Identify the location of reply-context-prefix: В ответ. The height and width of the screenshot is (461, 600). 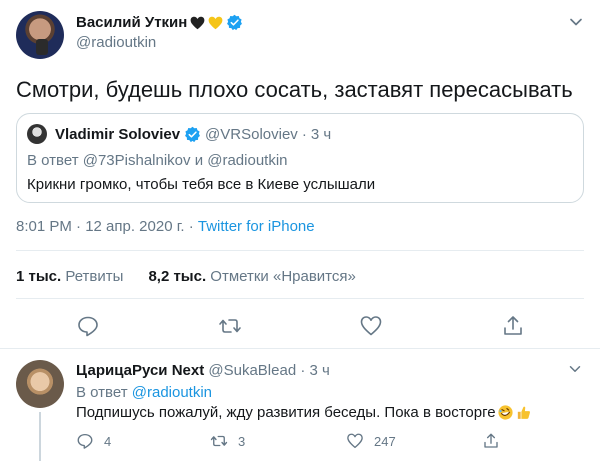
(104, 392).